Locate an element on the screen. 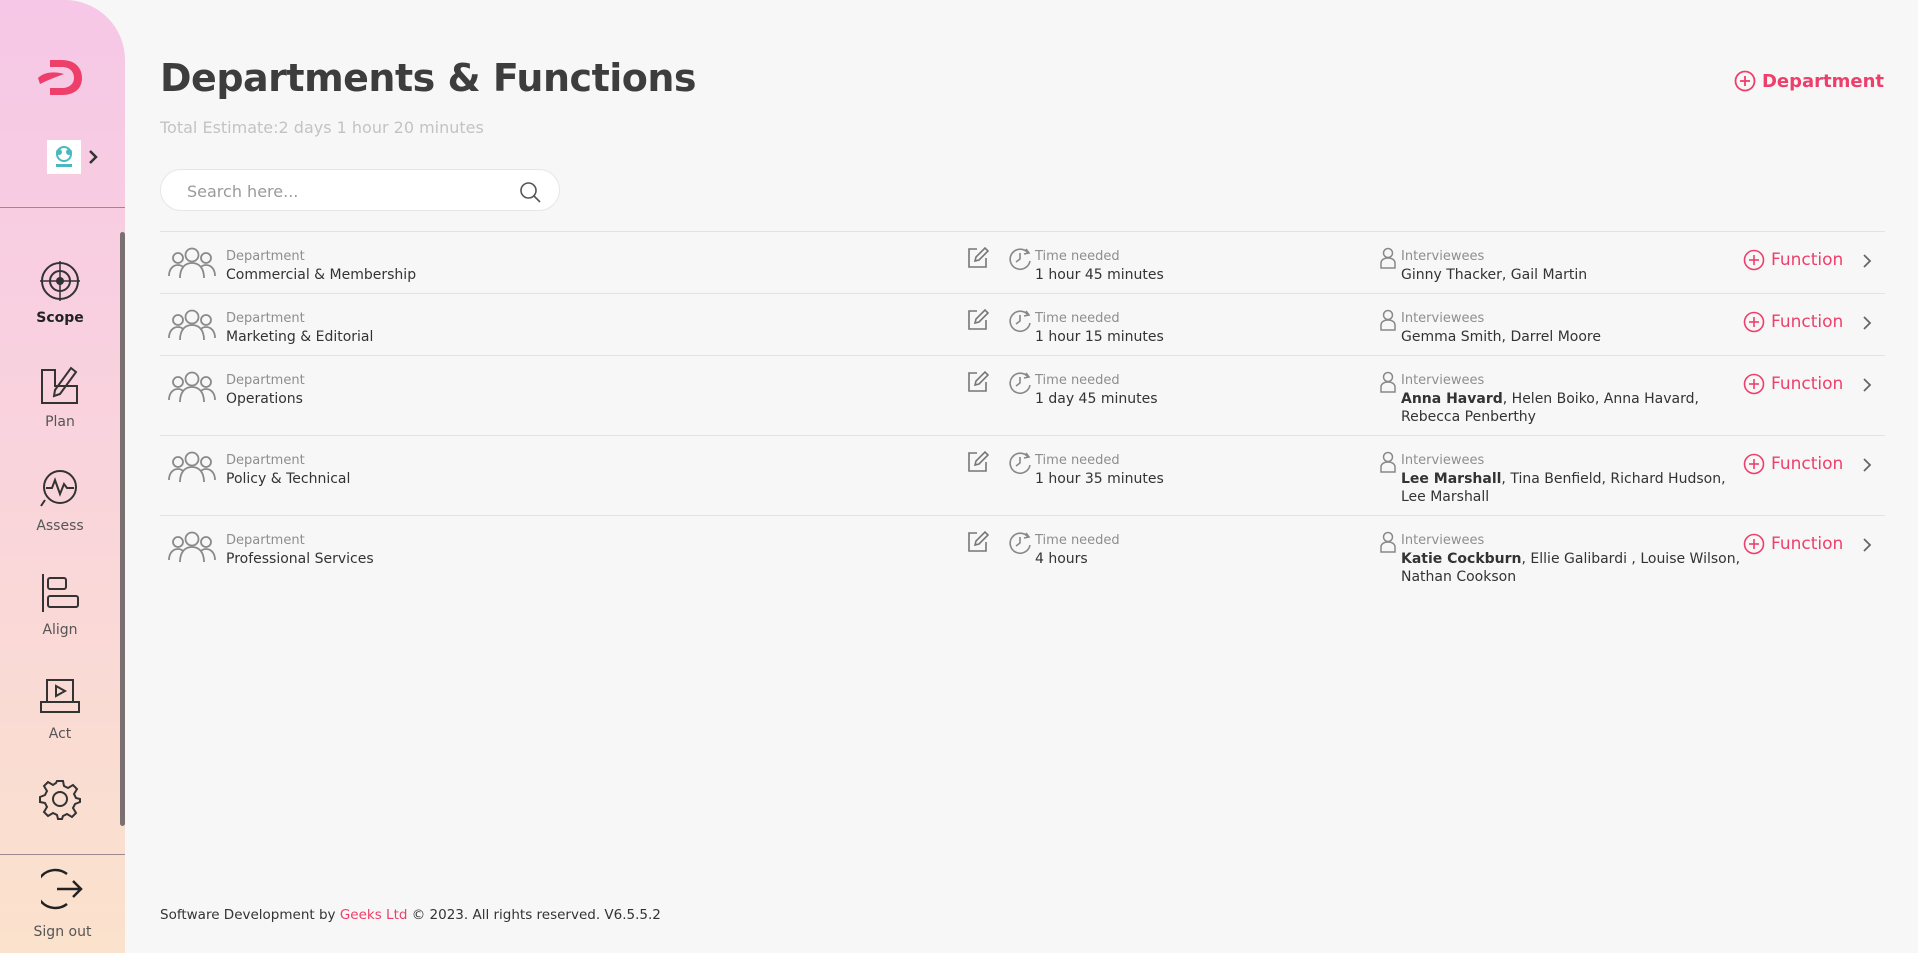 Image resolution: width=1918 pixels, height=953 pixels. interviewees-line-1: Ginny Thacker, Gail Martin is located at coordinates (1571, 275).